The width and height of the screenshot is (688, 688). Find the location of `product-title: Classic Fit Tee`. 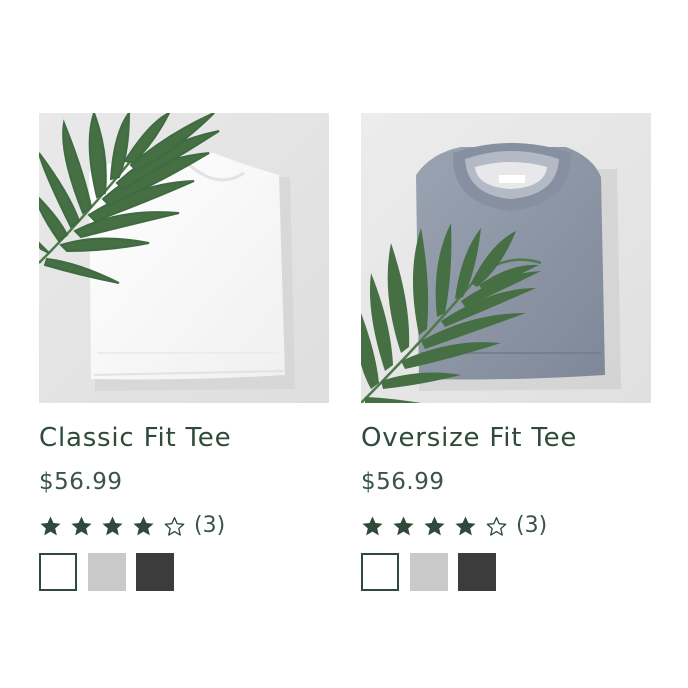

product-title: Classic Fit Tee is located at coordinates (185, 438).